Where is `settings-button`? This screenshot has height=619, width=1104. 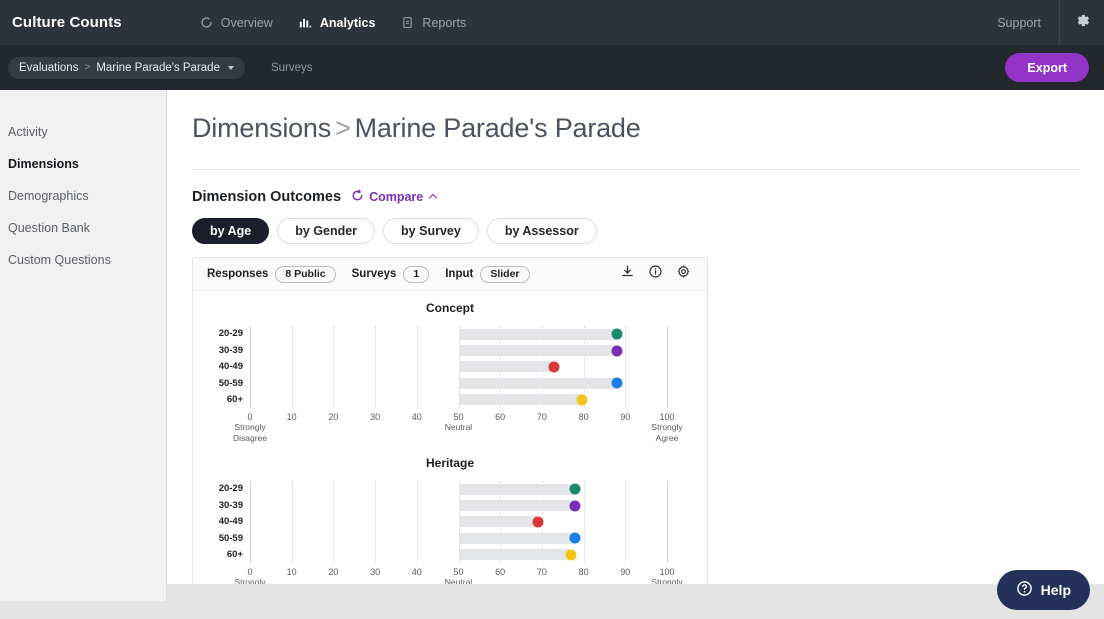
settings-button is located at coordinates (1082, 22).